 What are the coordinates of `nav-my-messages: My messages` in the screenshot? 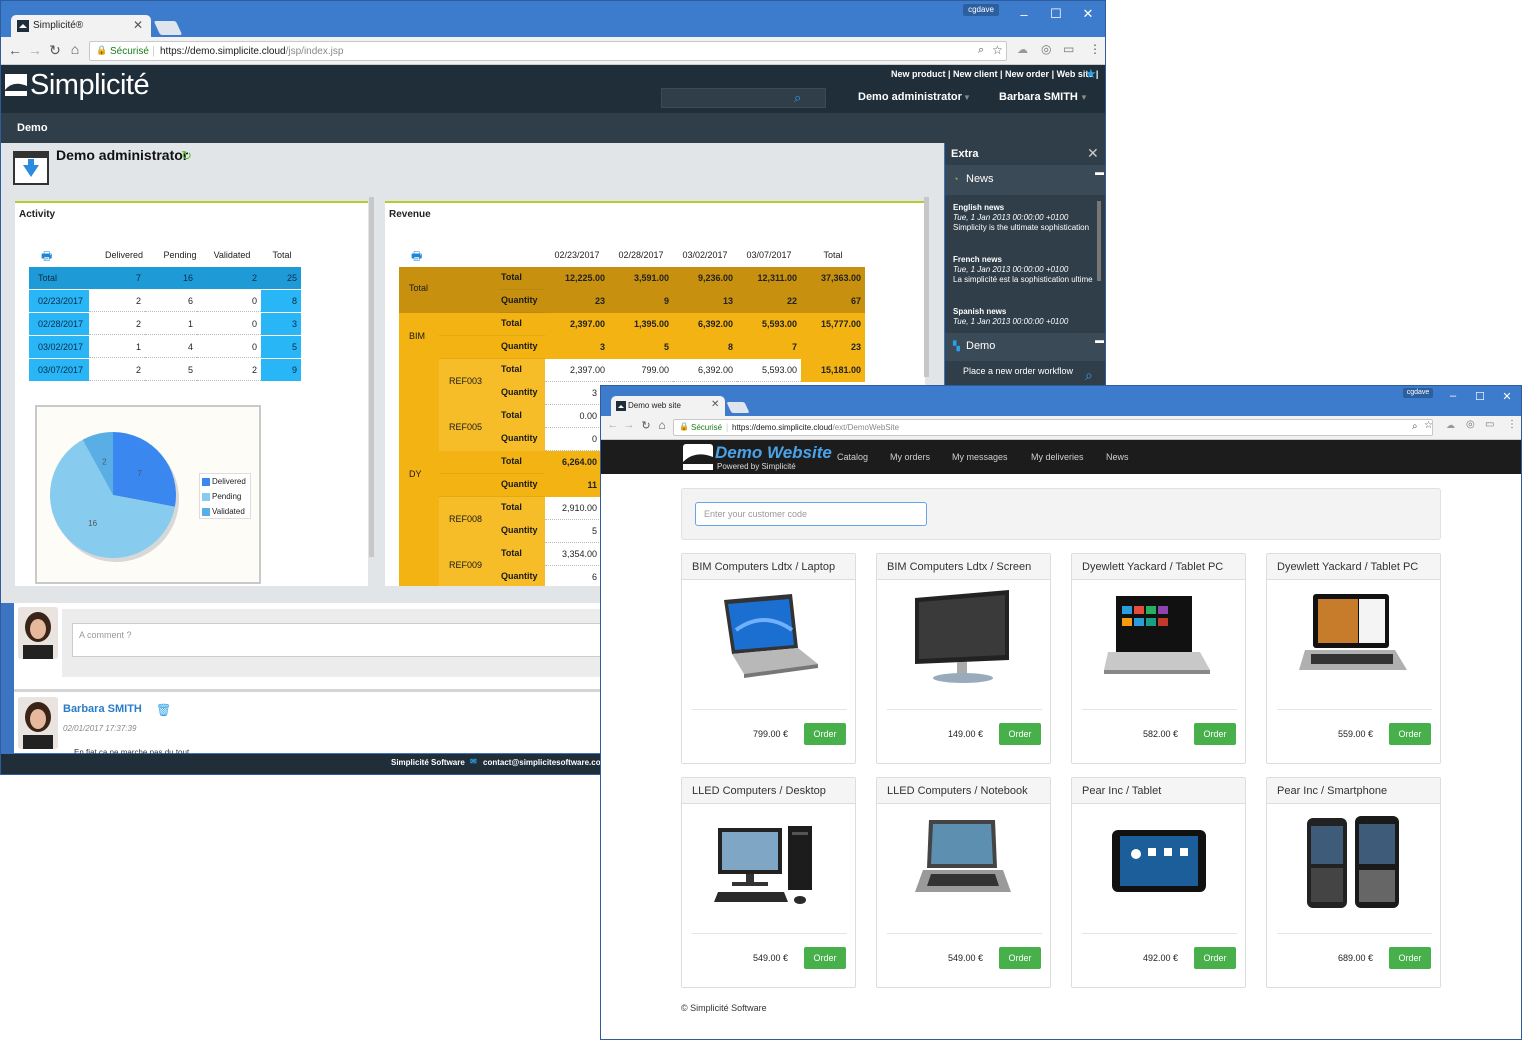 It's located at (980, 457).